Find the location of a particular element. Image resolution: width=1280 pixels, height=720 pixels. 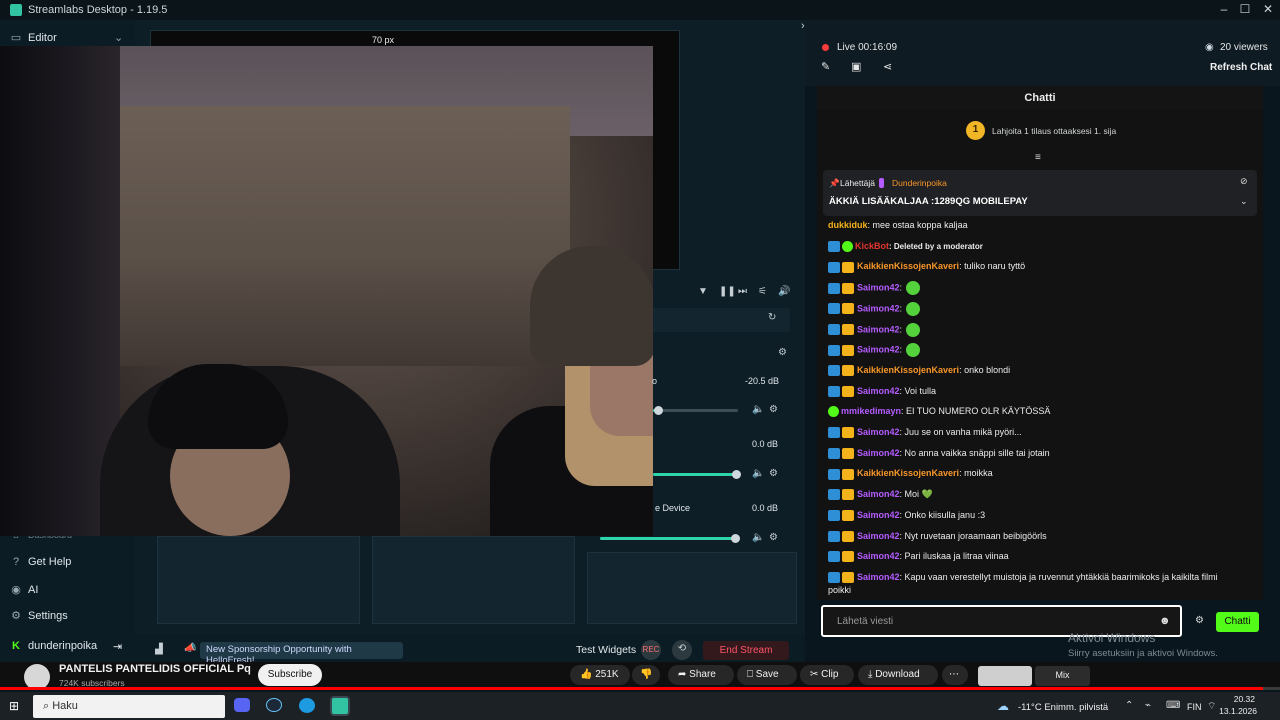

chat-send-button: Chatti is located at coordinates (1237, 622).